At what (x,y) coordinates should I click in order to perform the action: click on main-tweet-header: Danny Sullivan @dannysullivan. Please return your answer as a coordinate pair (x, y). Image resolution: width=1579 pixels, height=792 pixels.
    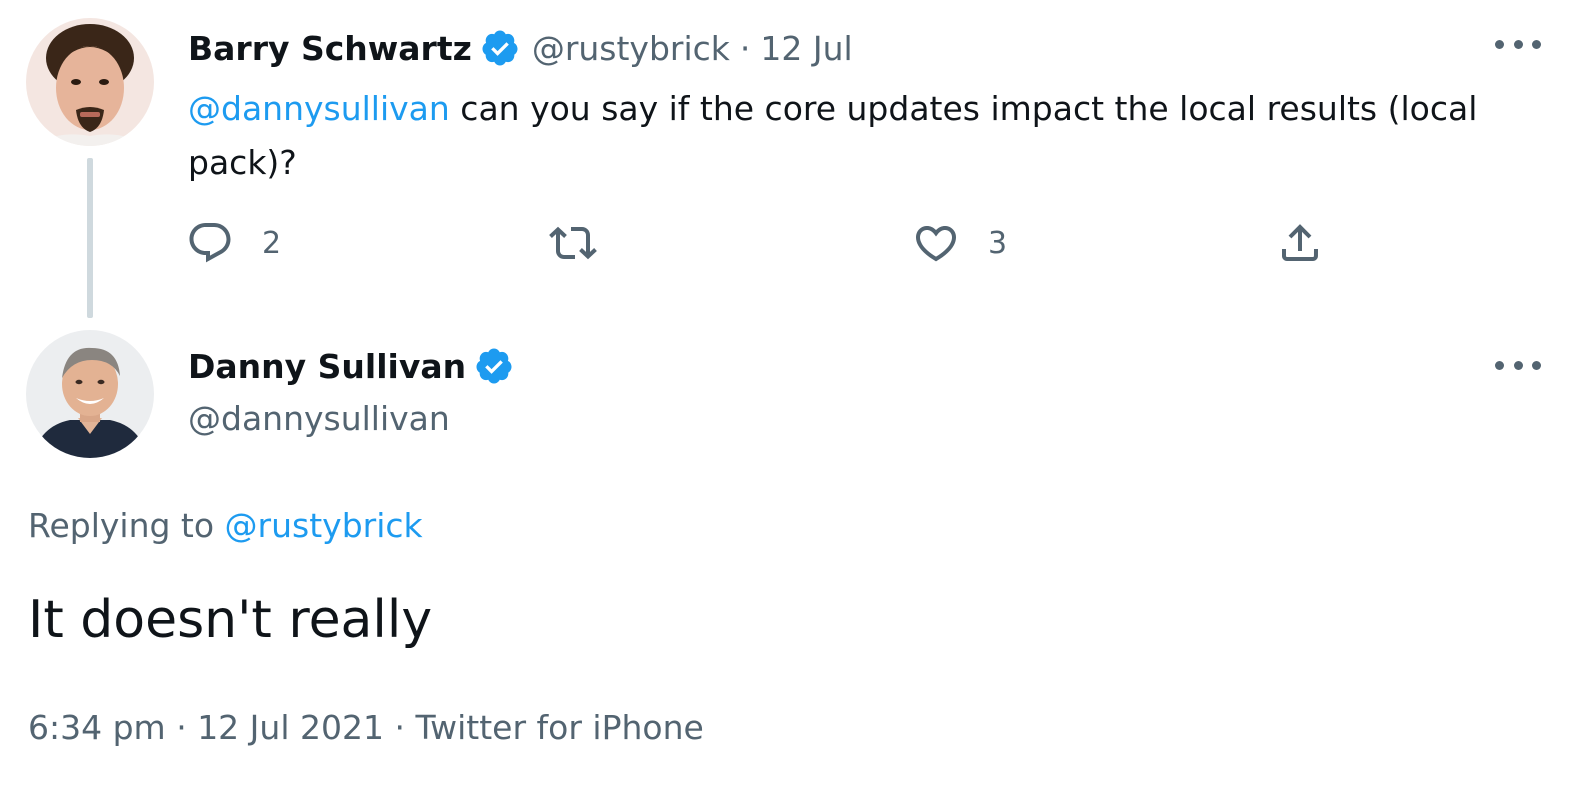
    Looking at the image, I should click on (357, 390).